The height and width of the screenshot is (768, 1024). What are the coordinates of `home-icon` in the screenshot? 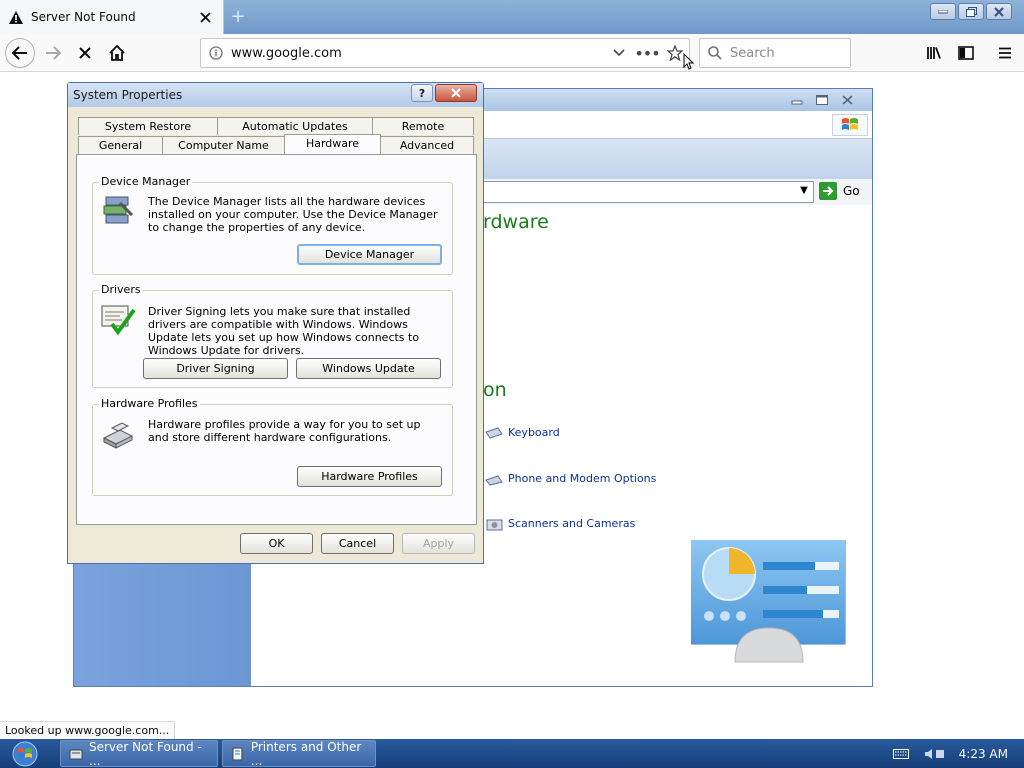 It's located at (117, 53).